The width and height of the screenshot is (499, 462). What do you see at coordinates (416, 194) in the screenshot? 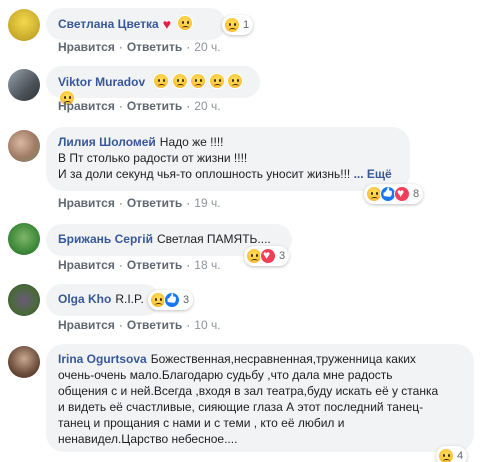
I see `reaction-count: 8` at bounding box center [416, 194].